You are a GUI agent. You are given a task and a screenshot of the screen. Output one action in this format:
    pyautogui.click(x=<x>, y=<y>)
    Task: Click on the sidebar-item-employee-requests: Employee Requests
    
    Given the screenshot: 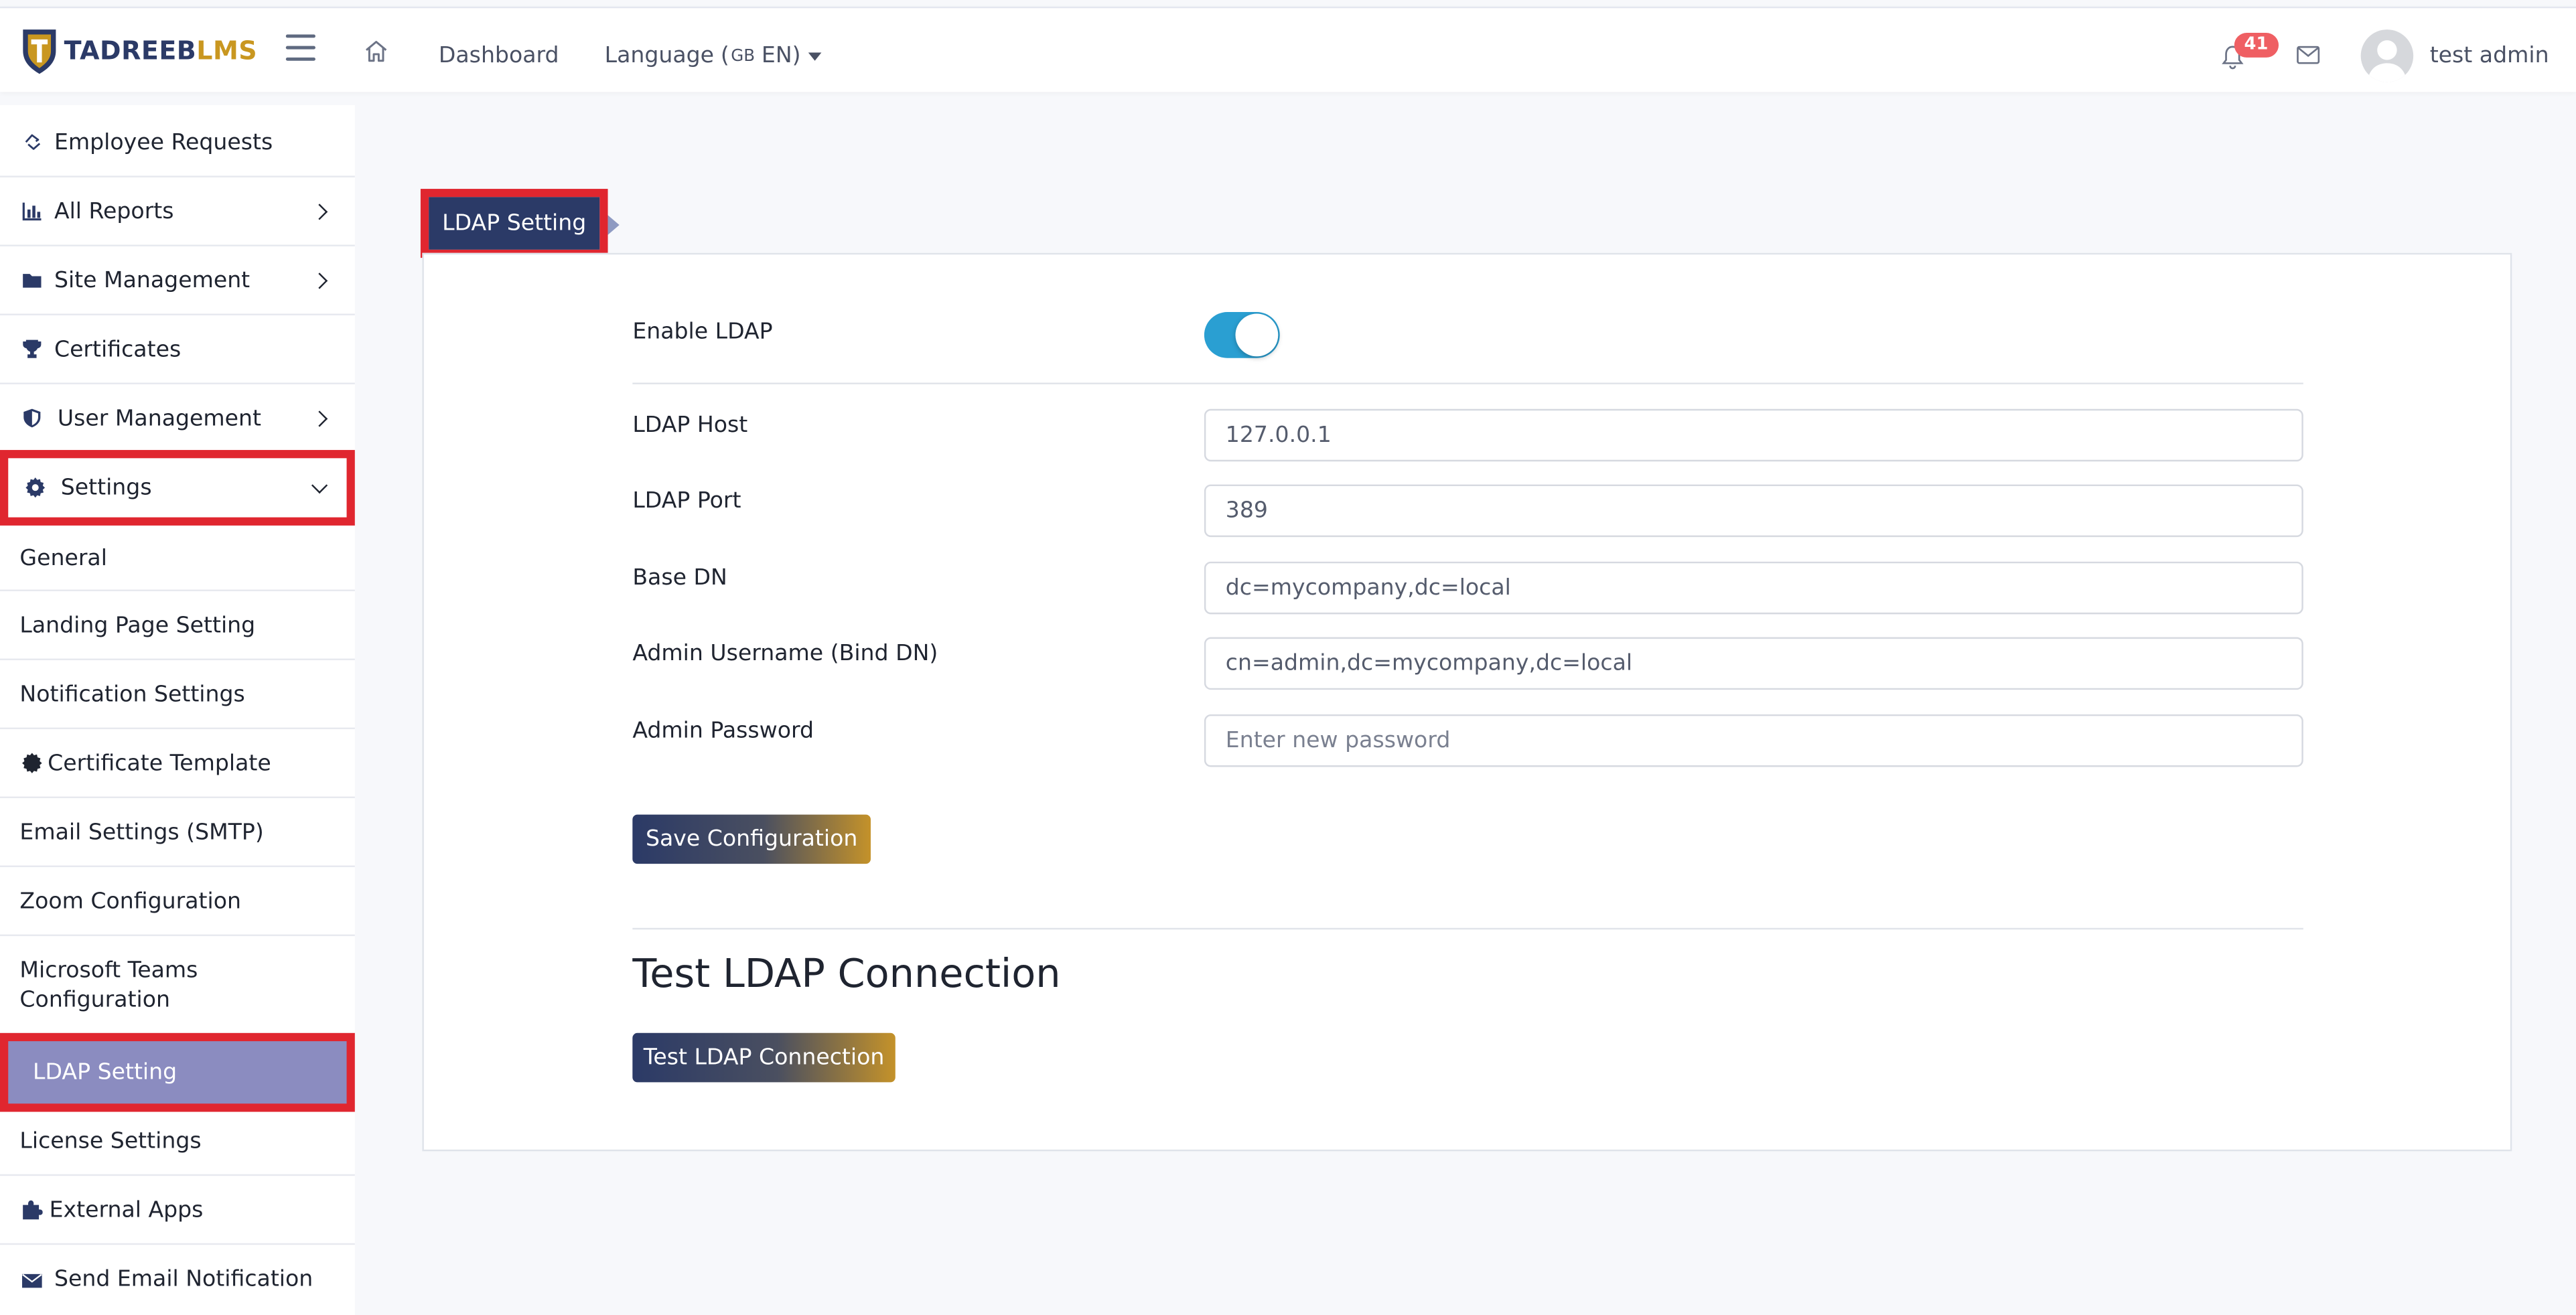 What is the action you would take?
    pyautogui.click(x=177, y=142)
    